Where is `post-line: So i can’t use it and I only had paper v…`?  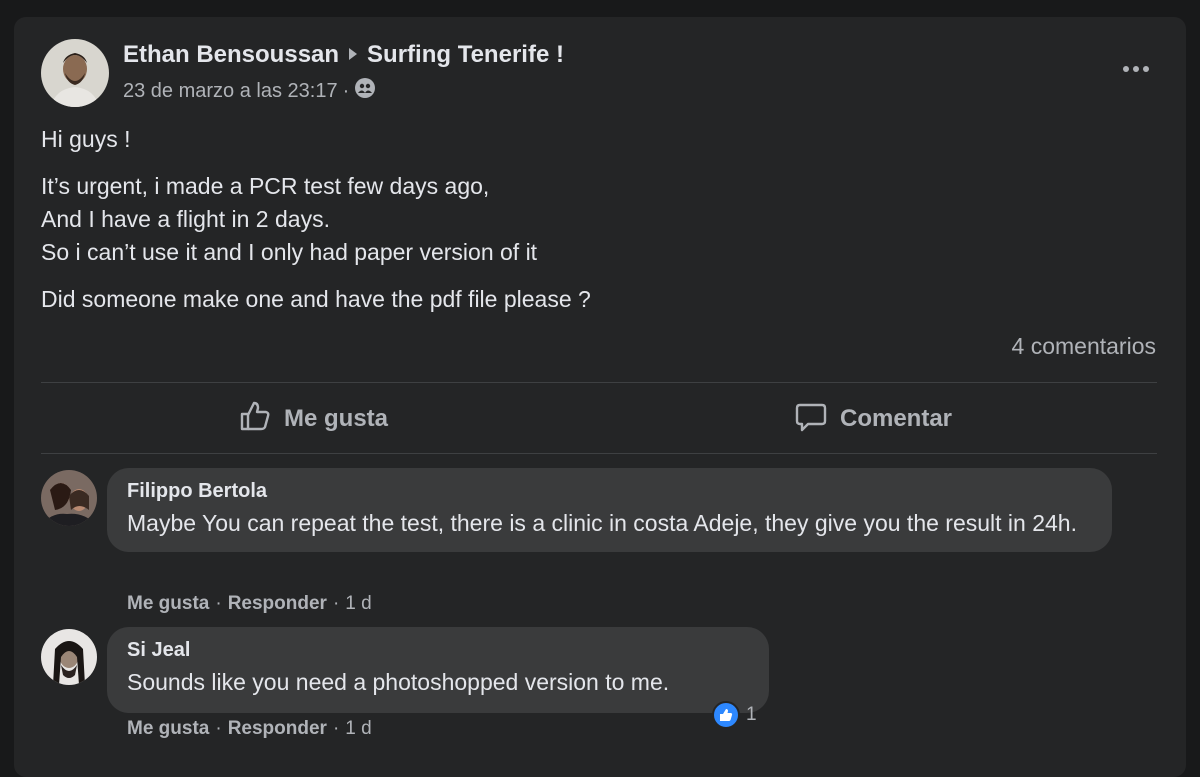
post-line: So i can’t use it and I only had paper v… is located at coordinates (289, 252).